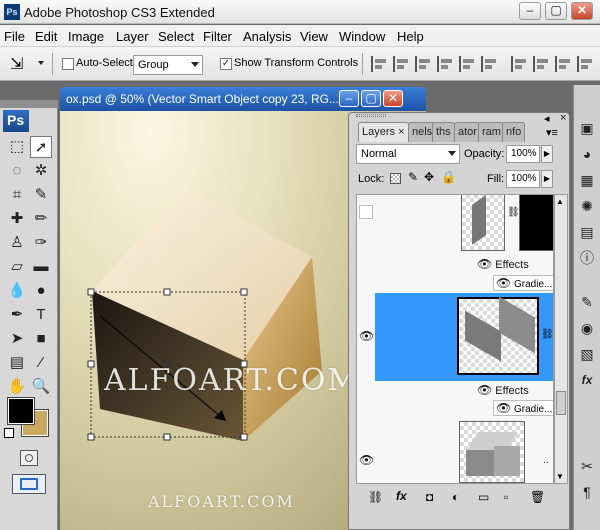  What do you see at coordinates (410, 36) in the screenshot?
I see `menu-help: Help` at bounding box center [410, 36].